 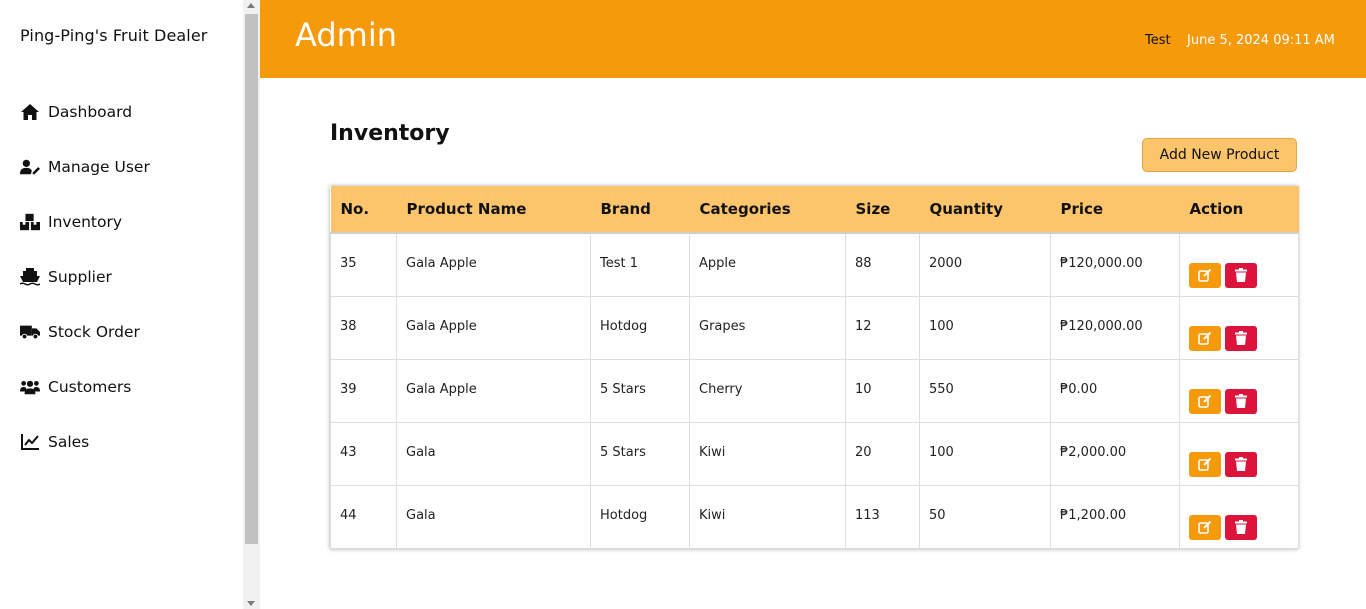 I want to click on cell-size: 113, so click(x=882, y=516).